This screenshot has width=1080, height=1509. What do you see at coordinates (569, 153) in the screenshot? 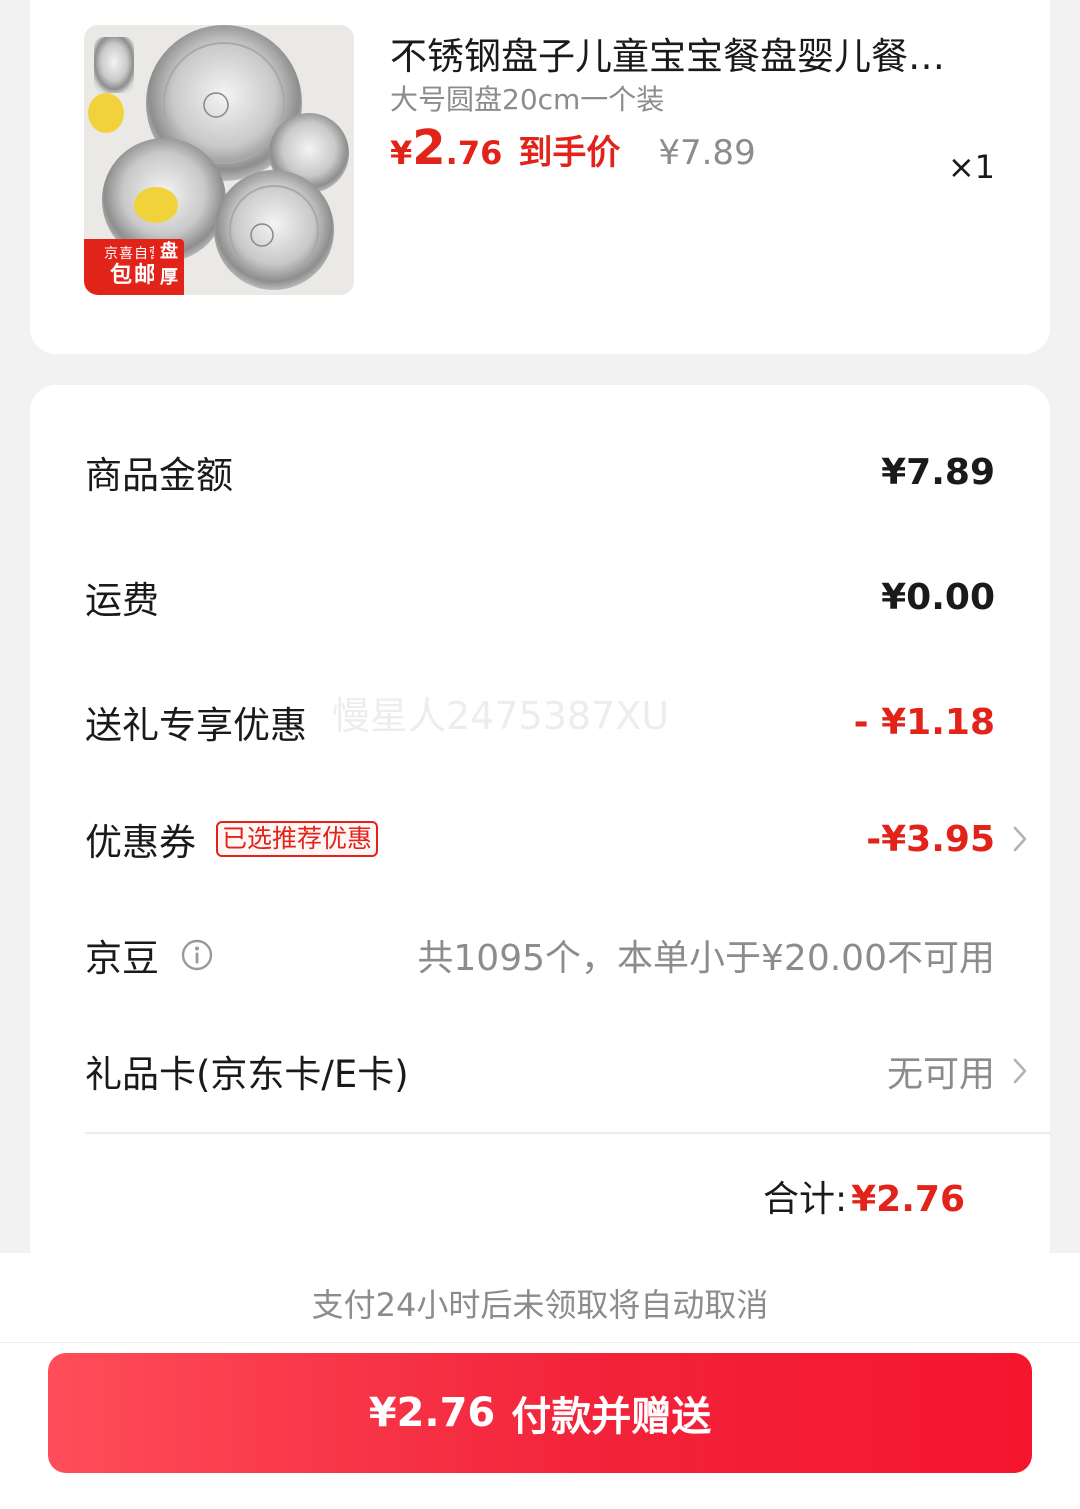
I see `price-label: 到手价` at bounding box center [569, 153].